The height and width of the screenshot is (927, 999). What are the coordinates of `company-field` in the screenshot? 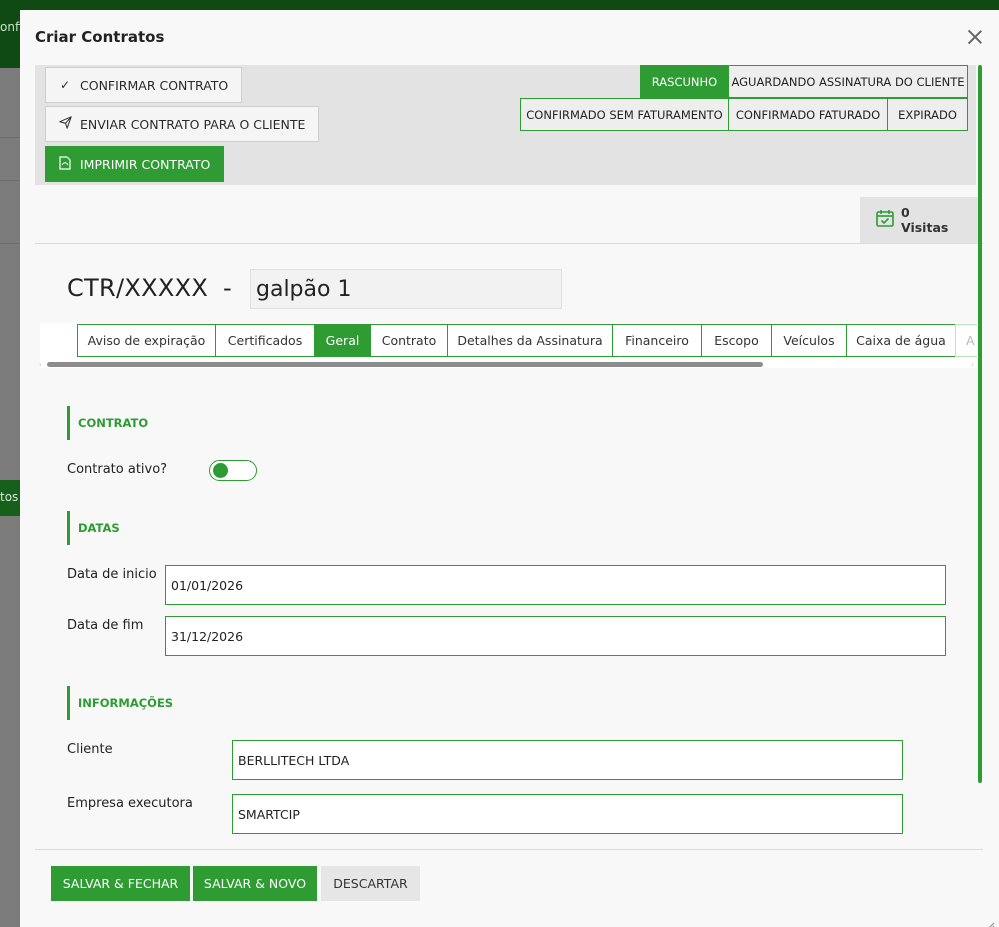 It's located at (567, 814).